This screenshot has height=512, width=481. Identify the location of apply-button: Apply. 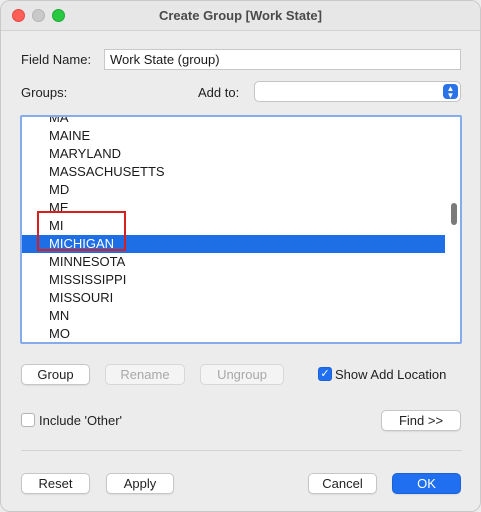
(140, 483).